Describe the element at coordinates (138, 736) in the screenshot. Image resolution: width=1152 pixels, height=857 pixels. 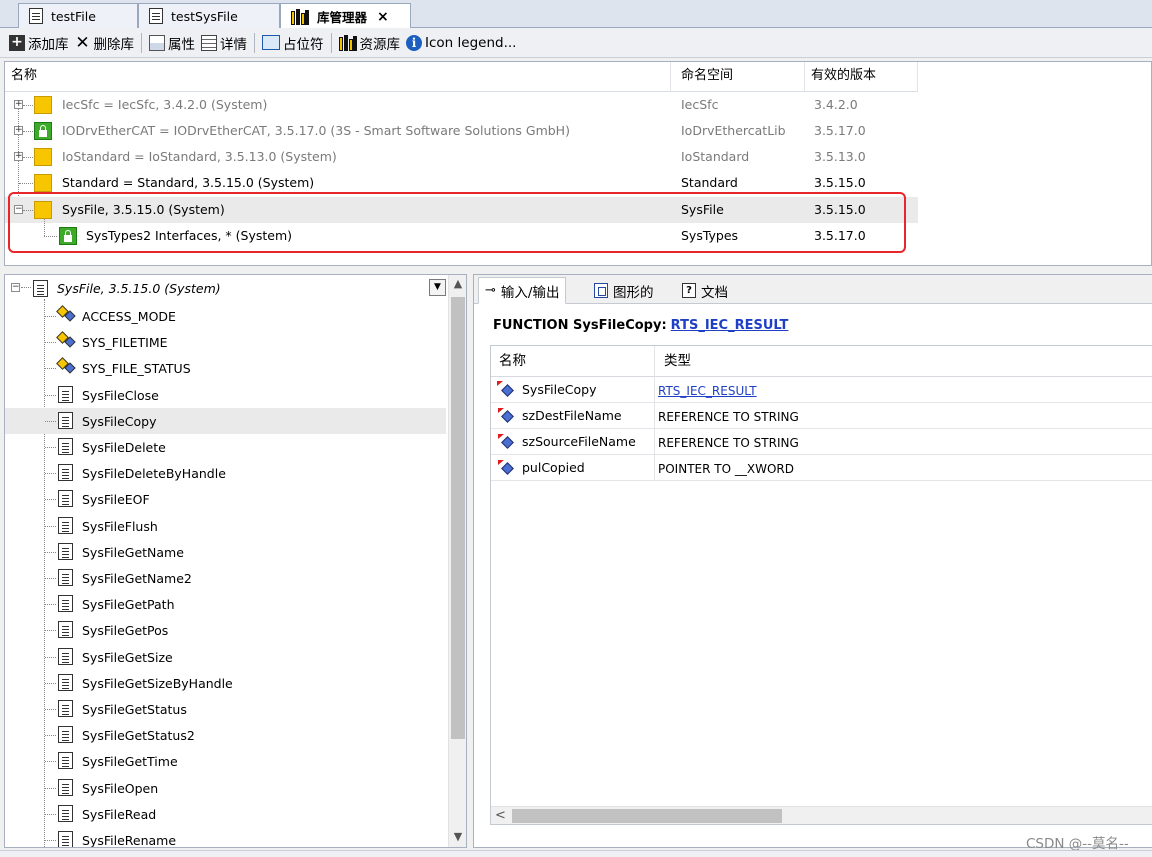
I see `tree-item-label: SysFileGetStatus2` at that location.